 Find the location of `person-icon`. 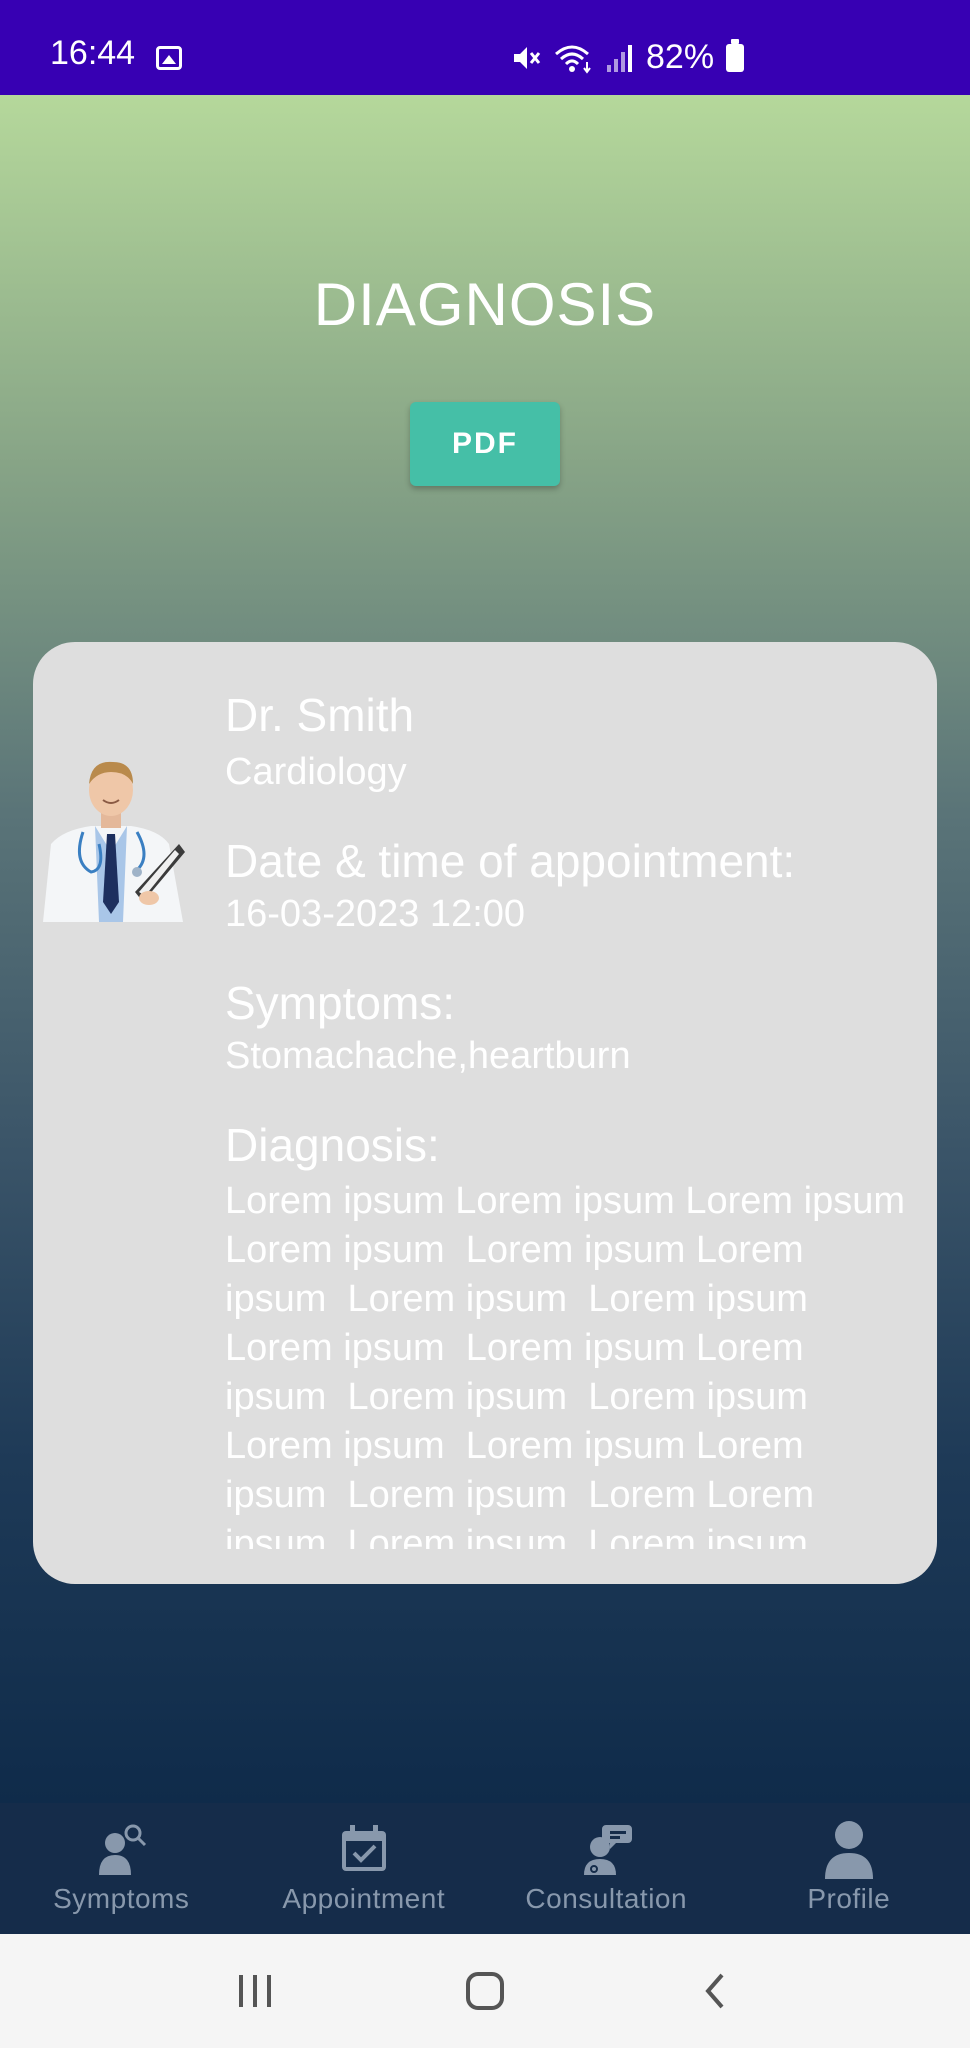

person-icon is located at coordinates (849, 1850).